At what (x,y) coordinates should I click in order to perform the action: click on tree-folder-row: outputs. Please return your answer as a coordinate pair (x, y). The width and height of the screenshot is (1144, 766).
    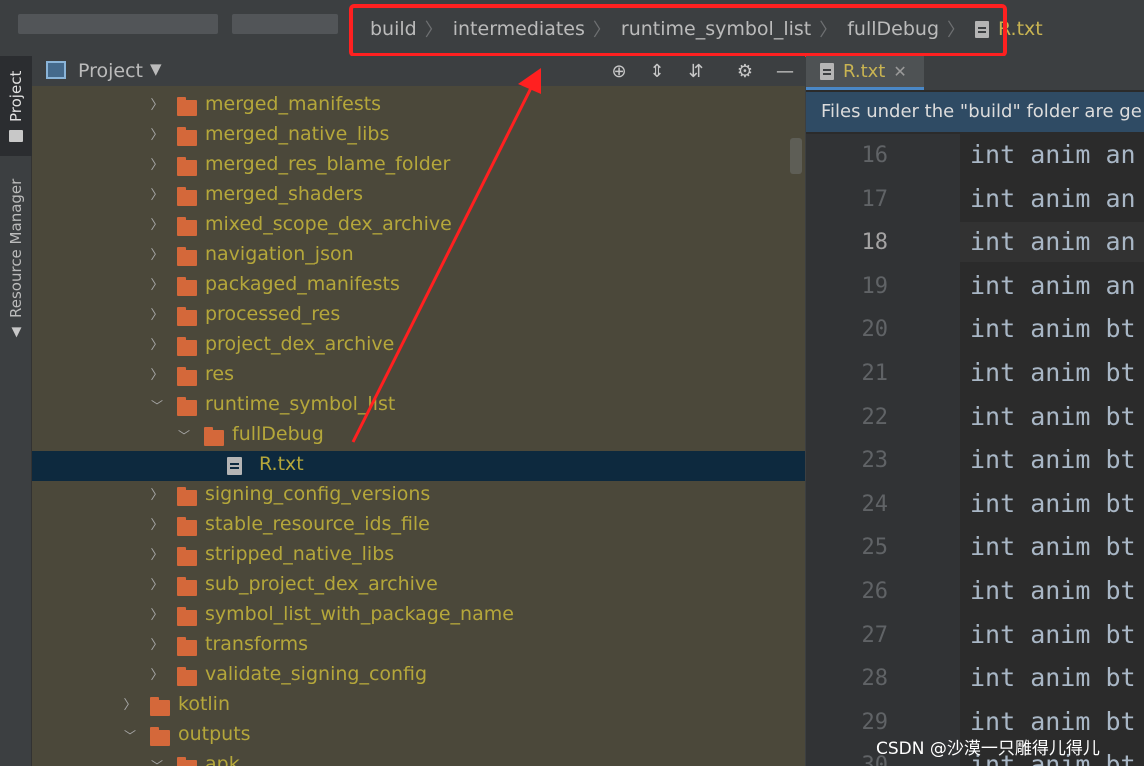
    Looking at the image, I should click on (418, 736).